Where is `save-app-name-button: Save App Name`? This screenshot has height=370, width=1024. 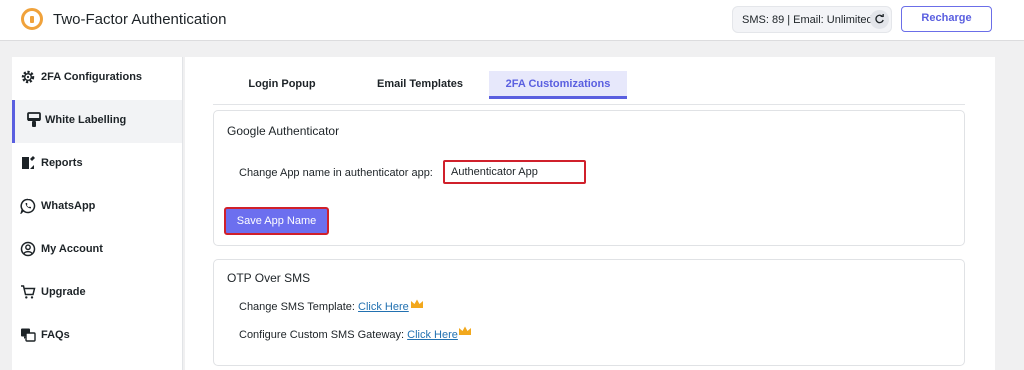
save-app-name-button: Save App Name is located at coordinates (276, 221).